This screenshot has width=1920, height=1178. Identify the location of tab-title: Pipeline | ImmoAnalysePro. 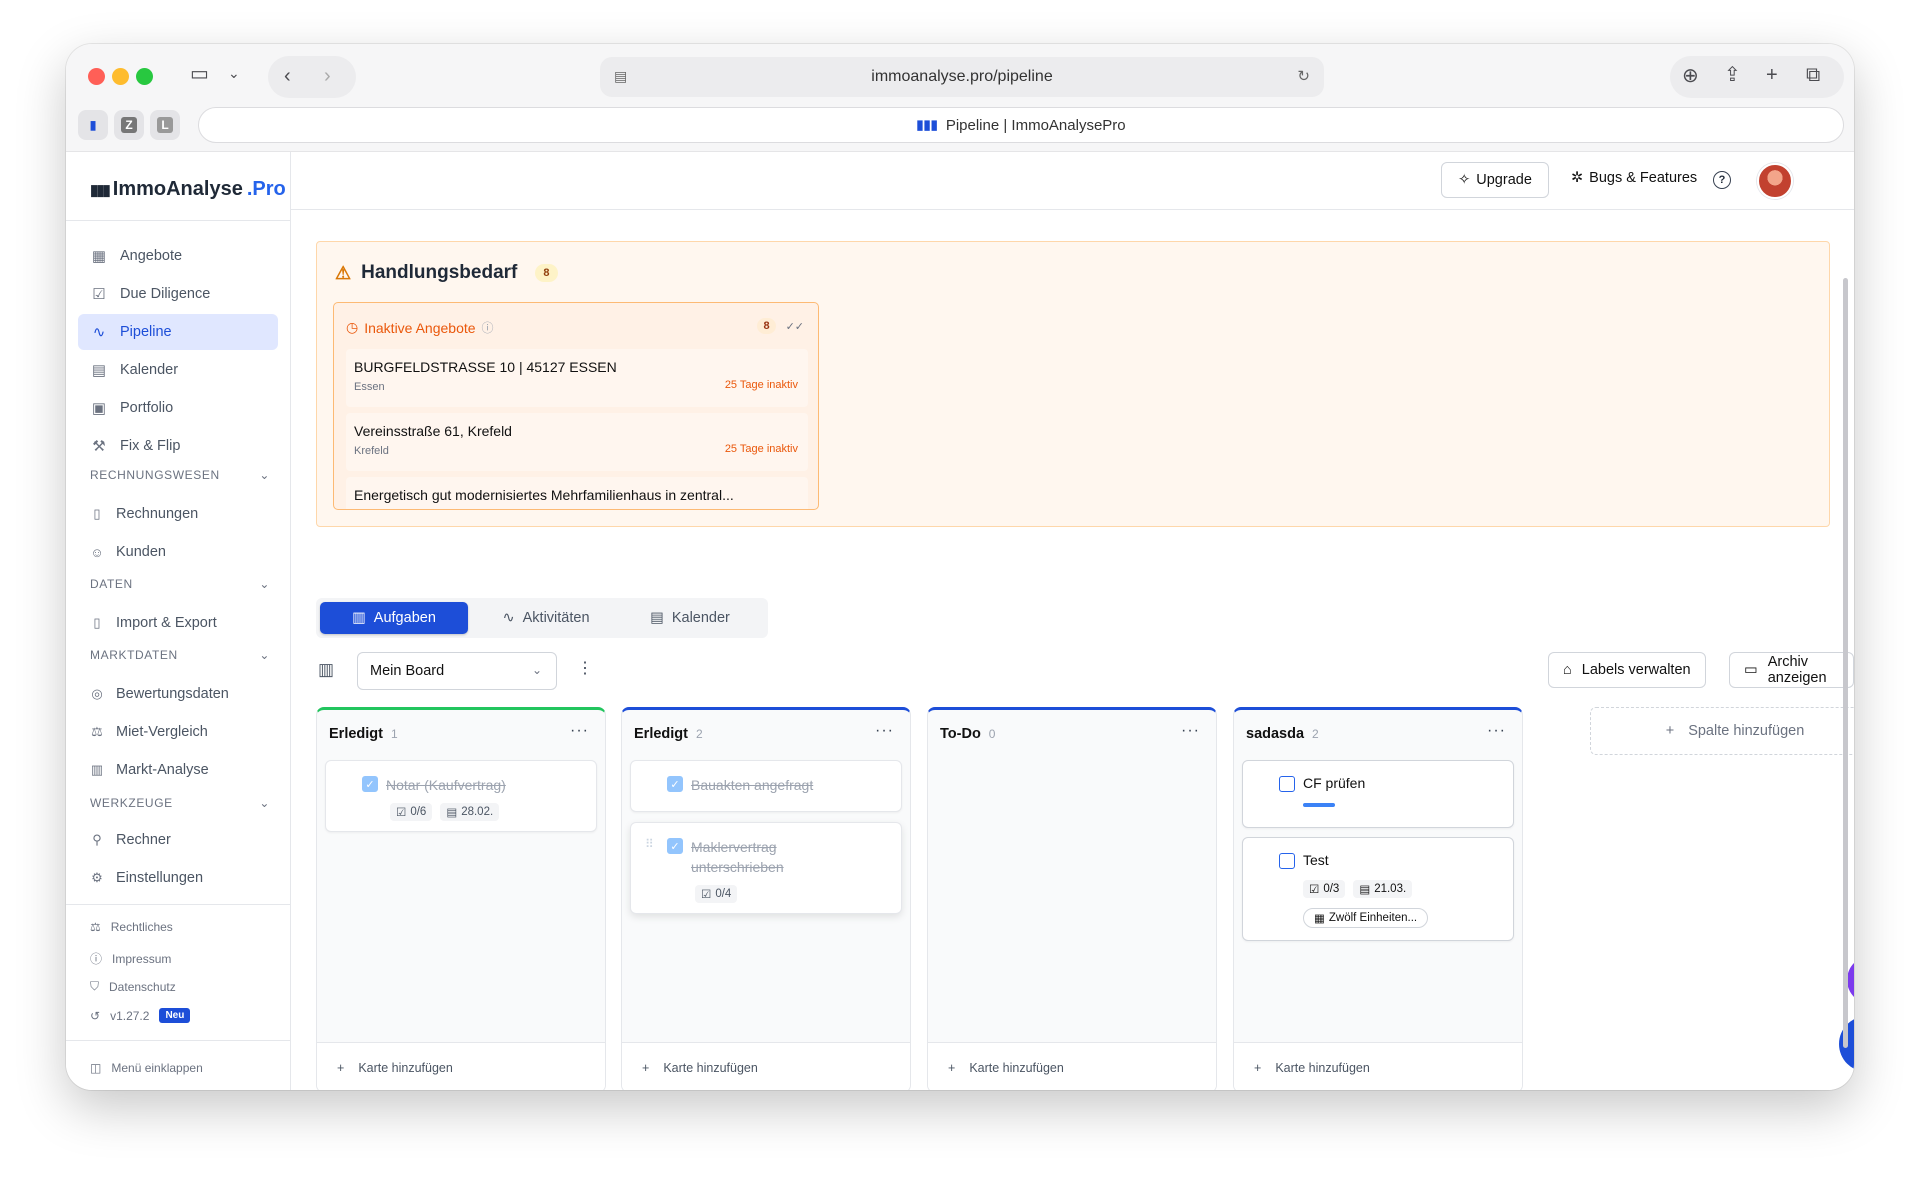
(1035, 125).